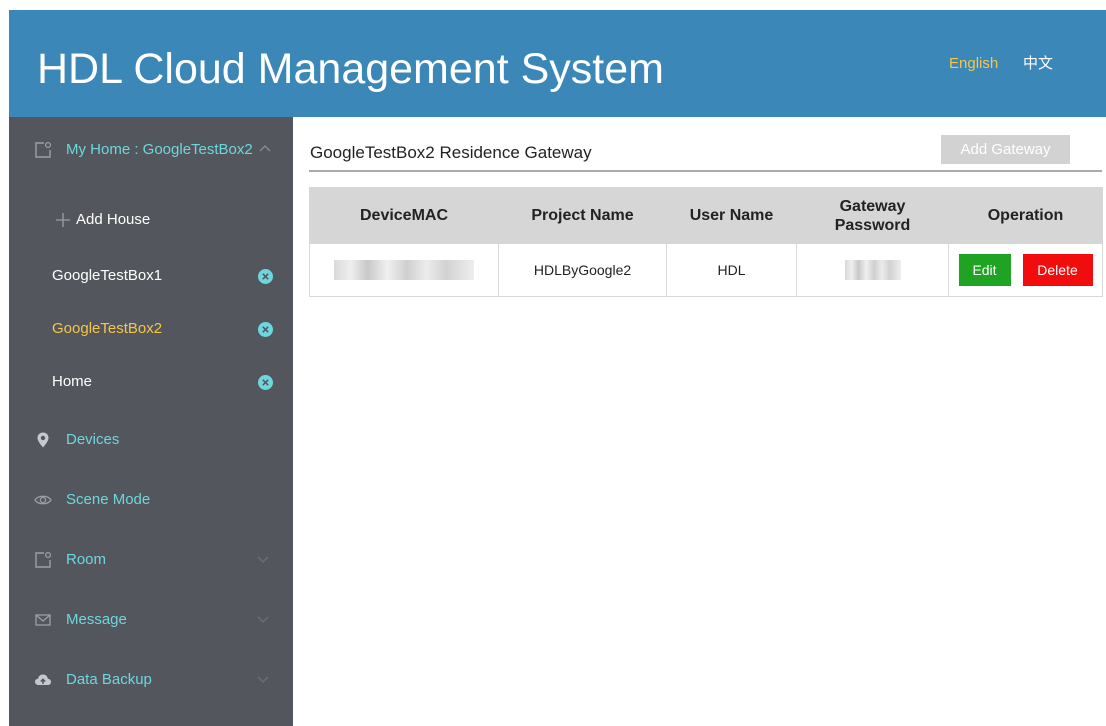 This screenshot has height=726, width=1106. I want to click on column-header-device-mac: DeviceMAC, so click(404, 215).